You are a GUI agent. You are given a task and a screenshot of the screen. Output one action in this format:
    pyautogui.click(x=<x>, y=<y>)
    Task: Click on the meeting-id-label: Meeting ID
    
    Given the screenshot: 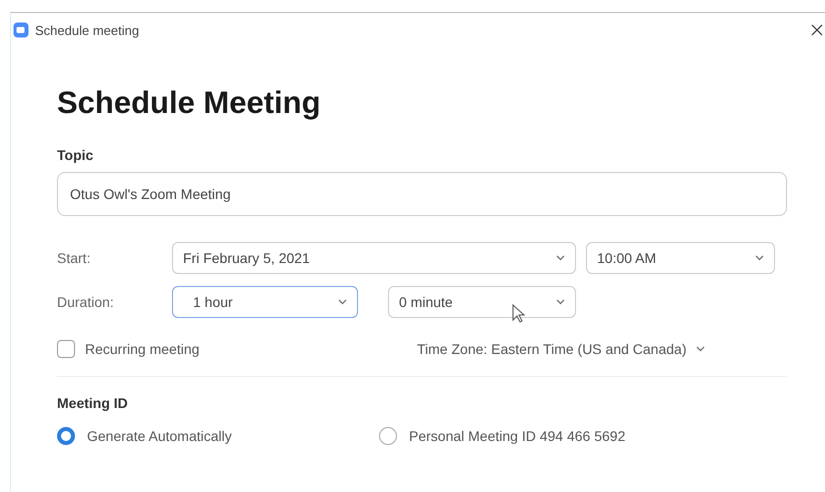 What is the action you would take?
    pyautogui.click(x=93, y=403)
    